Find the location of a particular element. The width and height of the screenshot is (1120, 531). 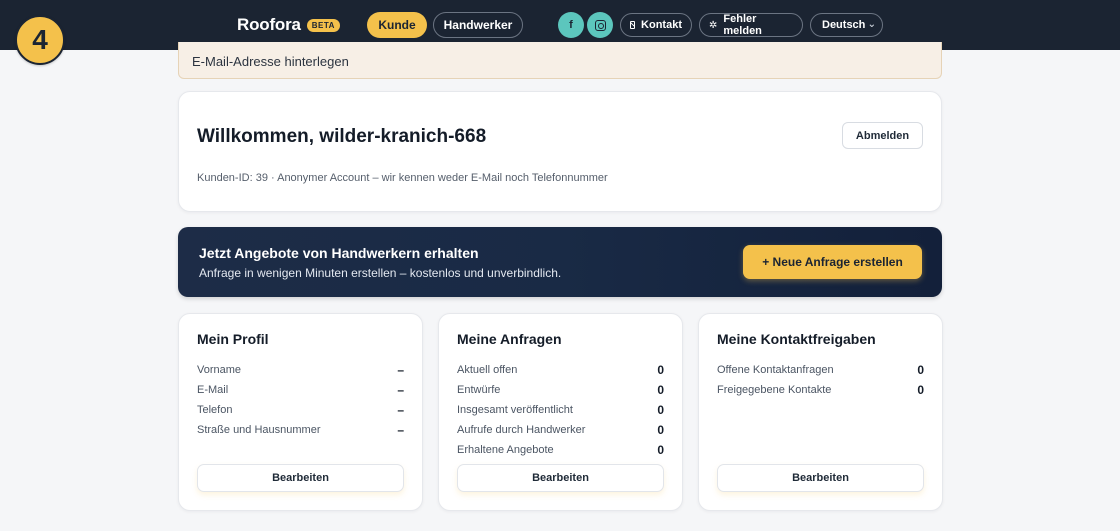

page-title: Willkommen, wilder-kranich-668 is located at coordinates (342, 136).